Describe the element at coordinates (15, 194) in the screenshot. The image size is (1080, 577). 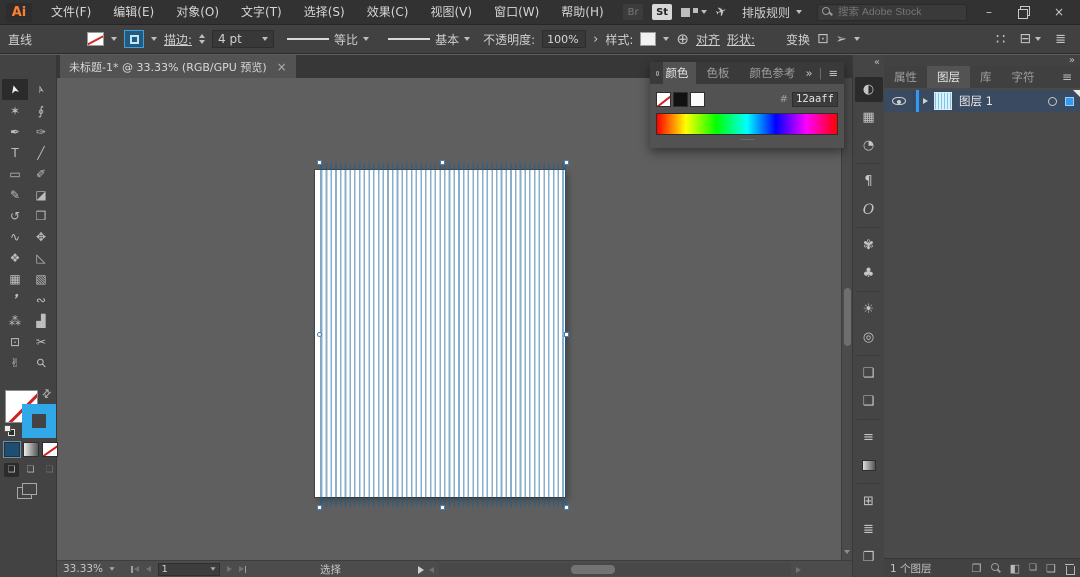
I see `shaper-tool: ✎` at that location.